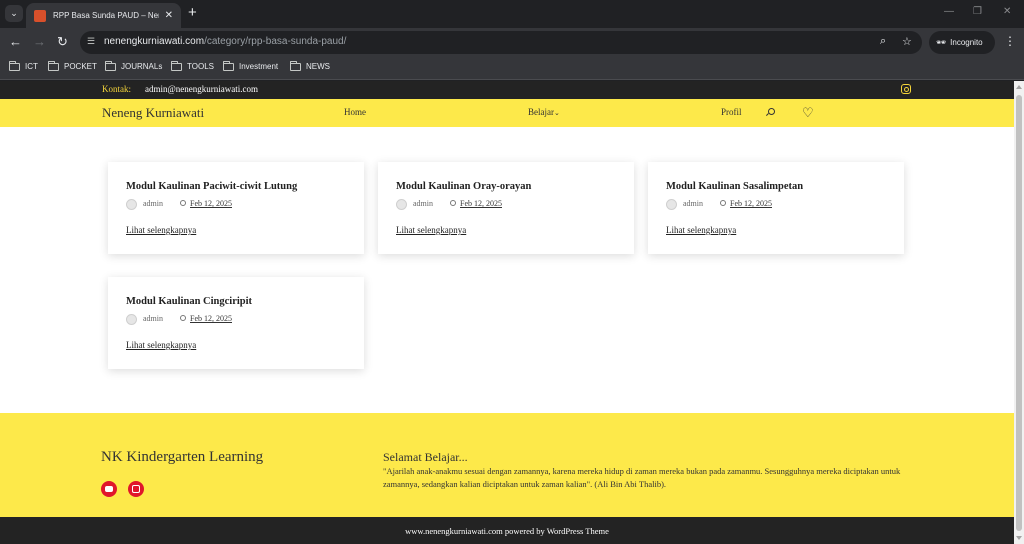 The image size is (1024, 544). Describe the element at coordinates (808, 112) in the screenshot. I see `heart-icon: ♡` at that location.